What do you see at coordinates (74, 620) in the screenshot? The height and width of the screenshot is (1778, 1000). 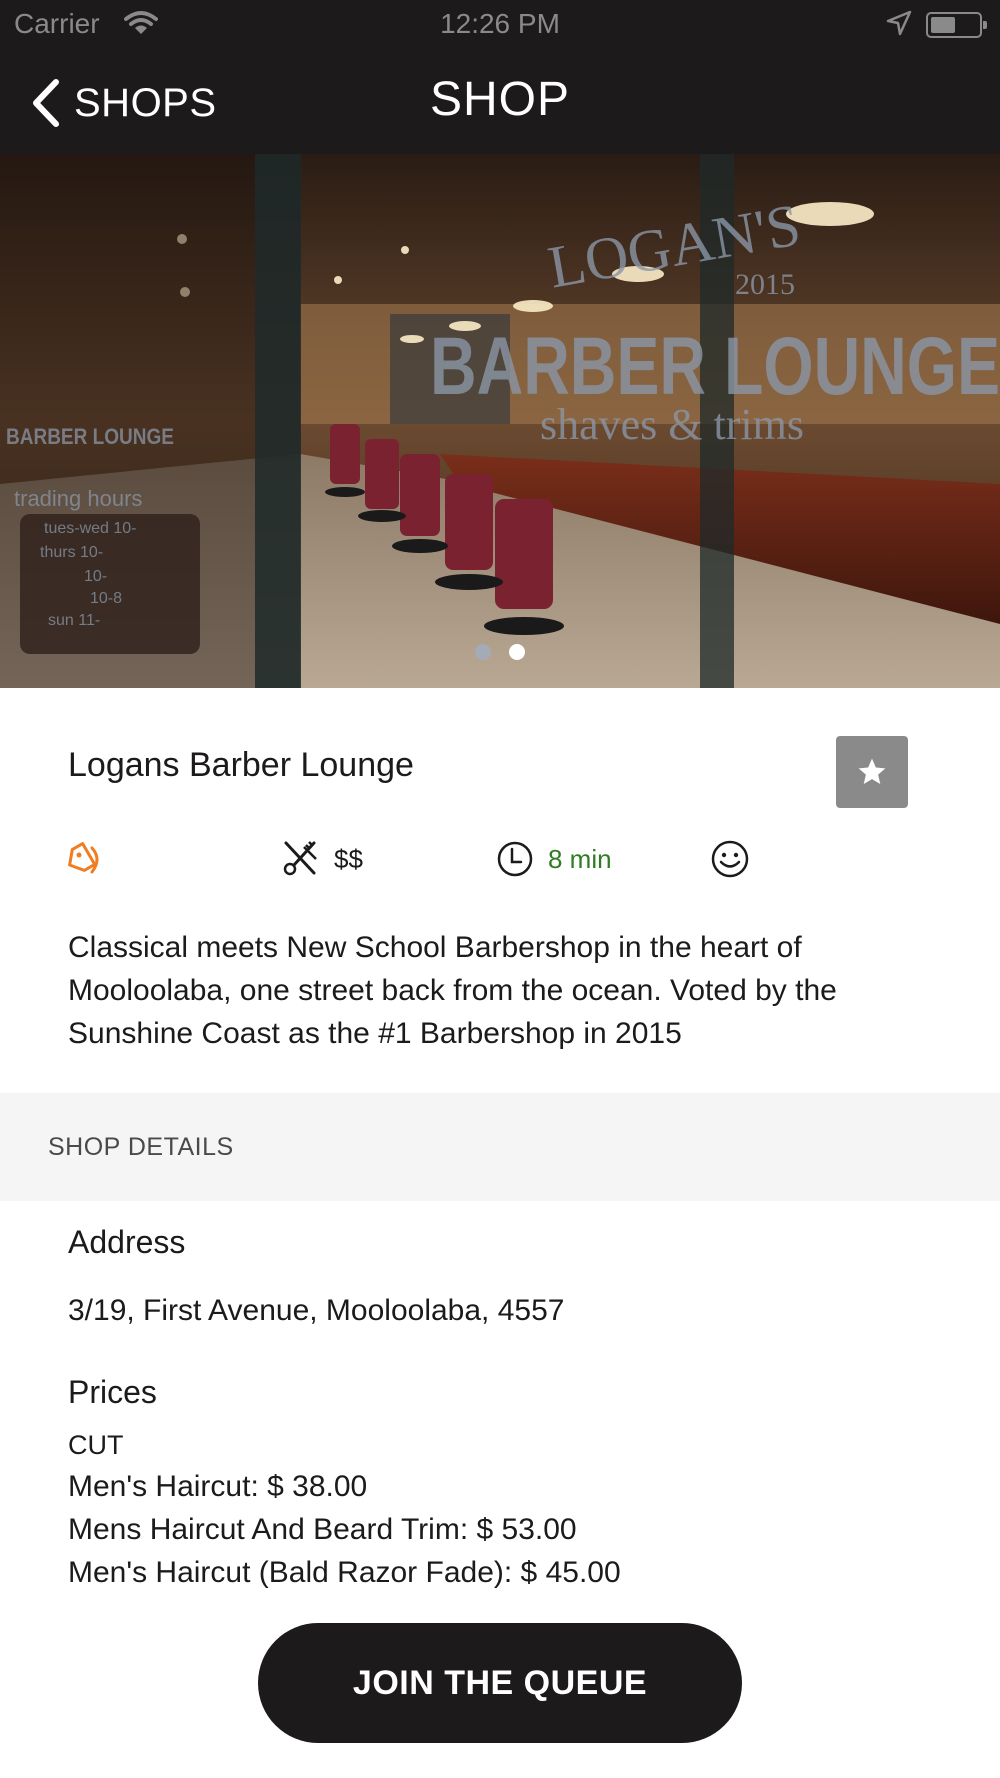 I see `side-hours-5: sun 11-` at bounding box center [74, 620].